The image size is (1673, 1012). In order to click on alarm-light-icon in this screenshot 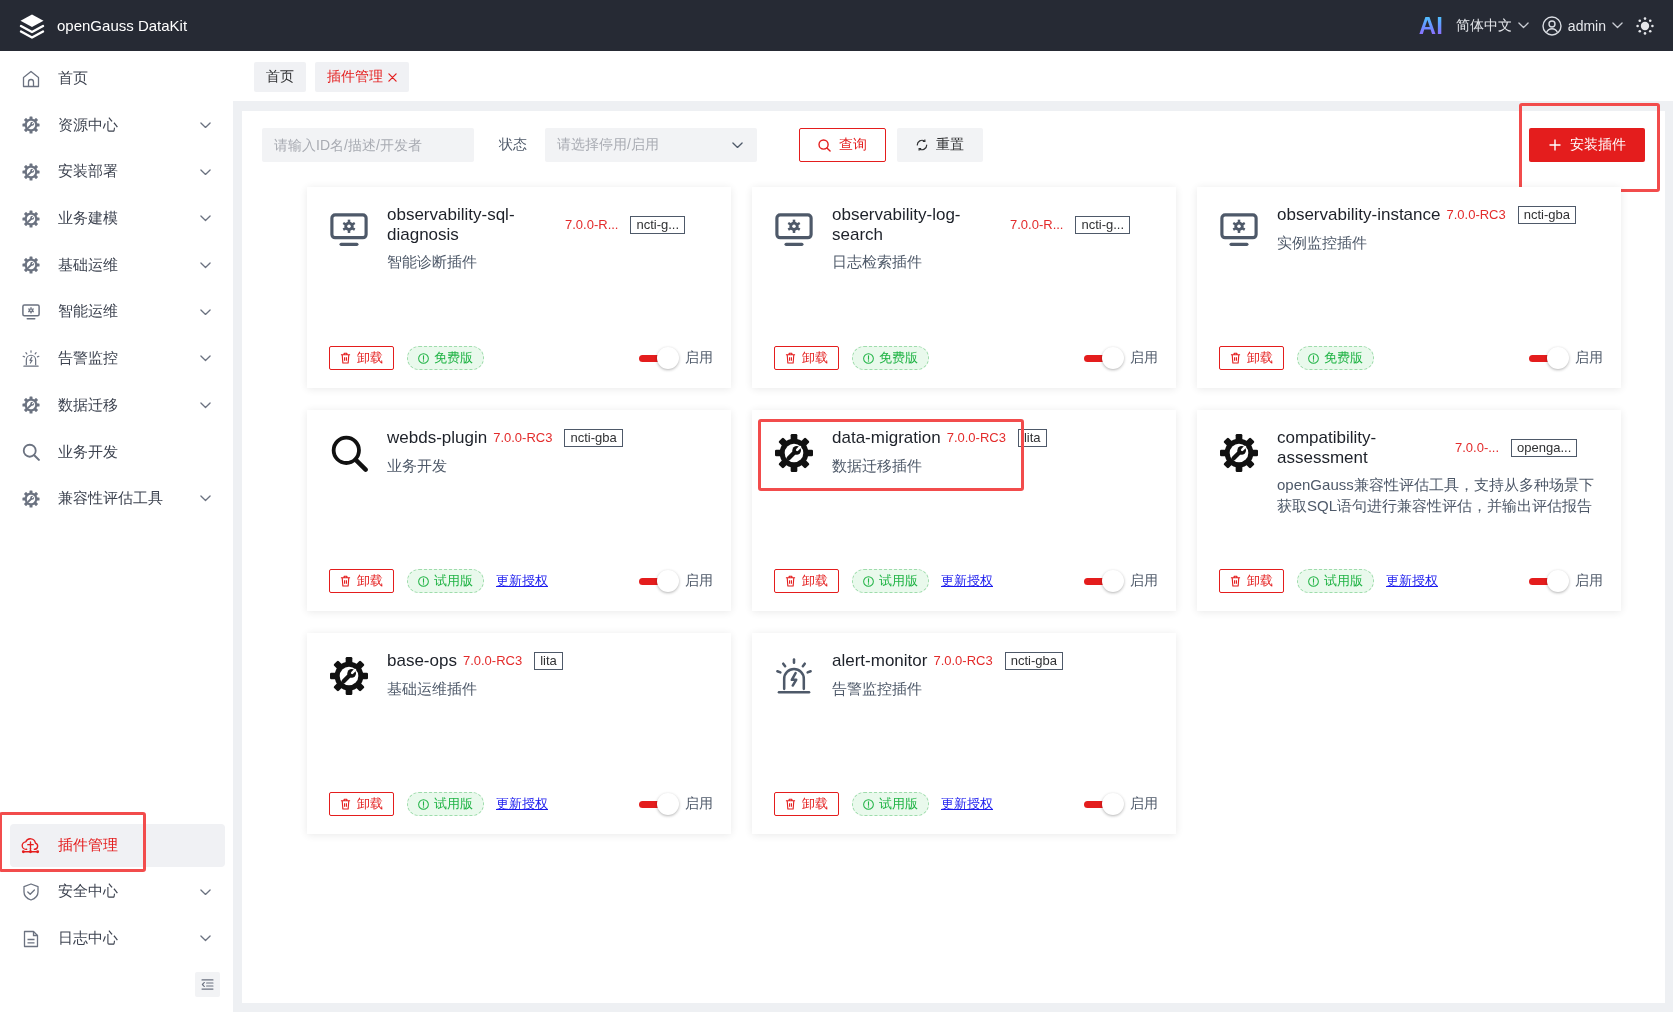, I will do `click(30, 359)`.